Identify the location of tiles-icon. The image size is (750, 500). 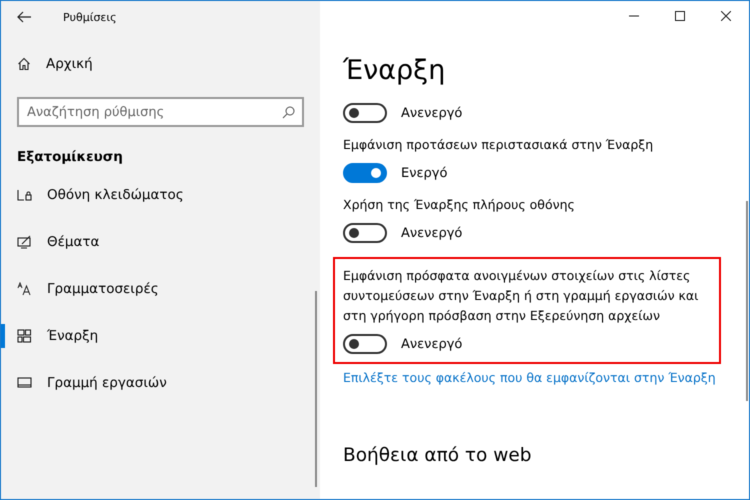
(24, 335).